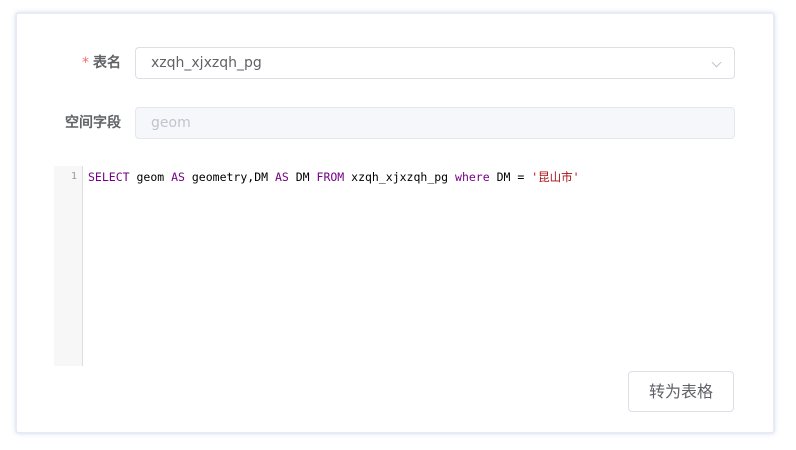 The image size is (796, 450). I want to click on spatial-field-row: 空间字段 geom, so click(395, 123).